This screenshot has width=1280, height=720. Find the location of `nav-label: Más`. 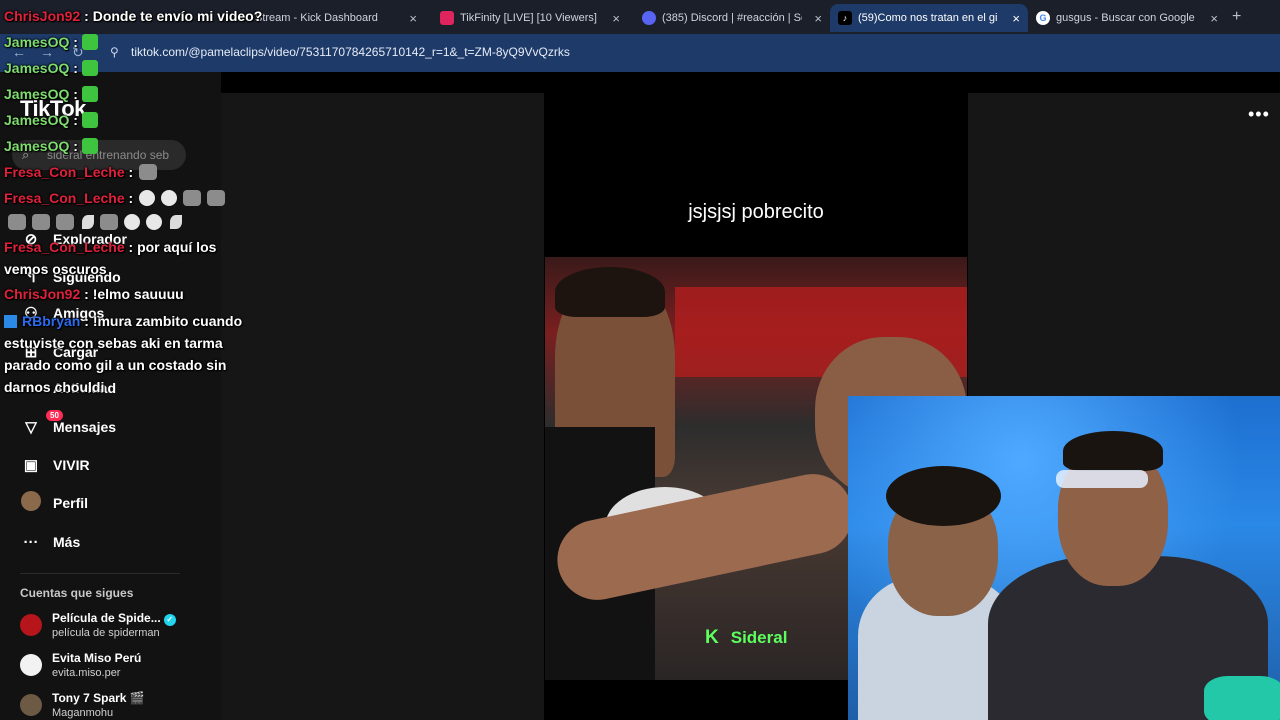

nav-label: Más is located at coordinates (67, 542).